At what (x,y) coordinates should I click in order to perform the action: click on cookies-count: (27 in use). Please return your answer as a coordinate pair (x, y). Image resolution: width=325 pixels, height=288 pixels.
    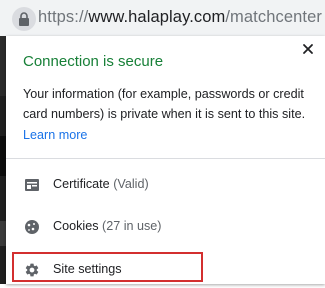
    Looking at the image, I should click on (132, 226).